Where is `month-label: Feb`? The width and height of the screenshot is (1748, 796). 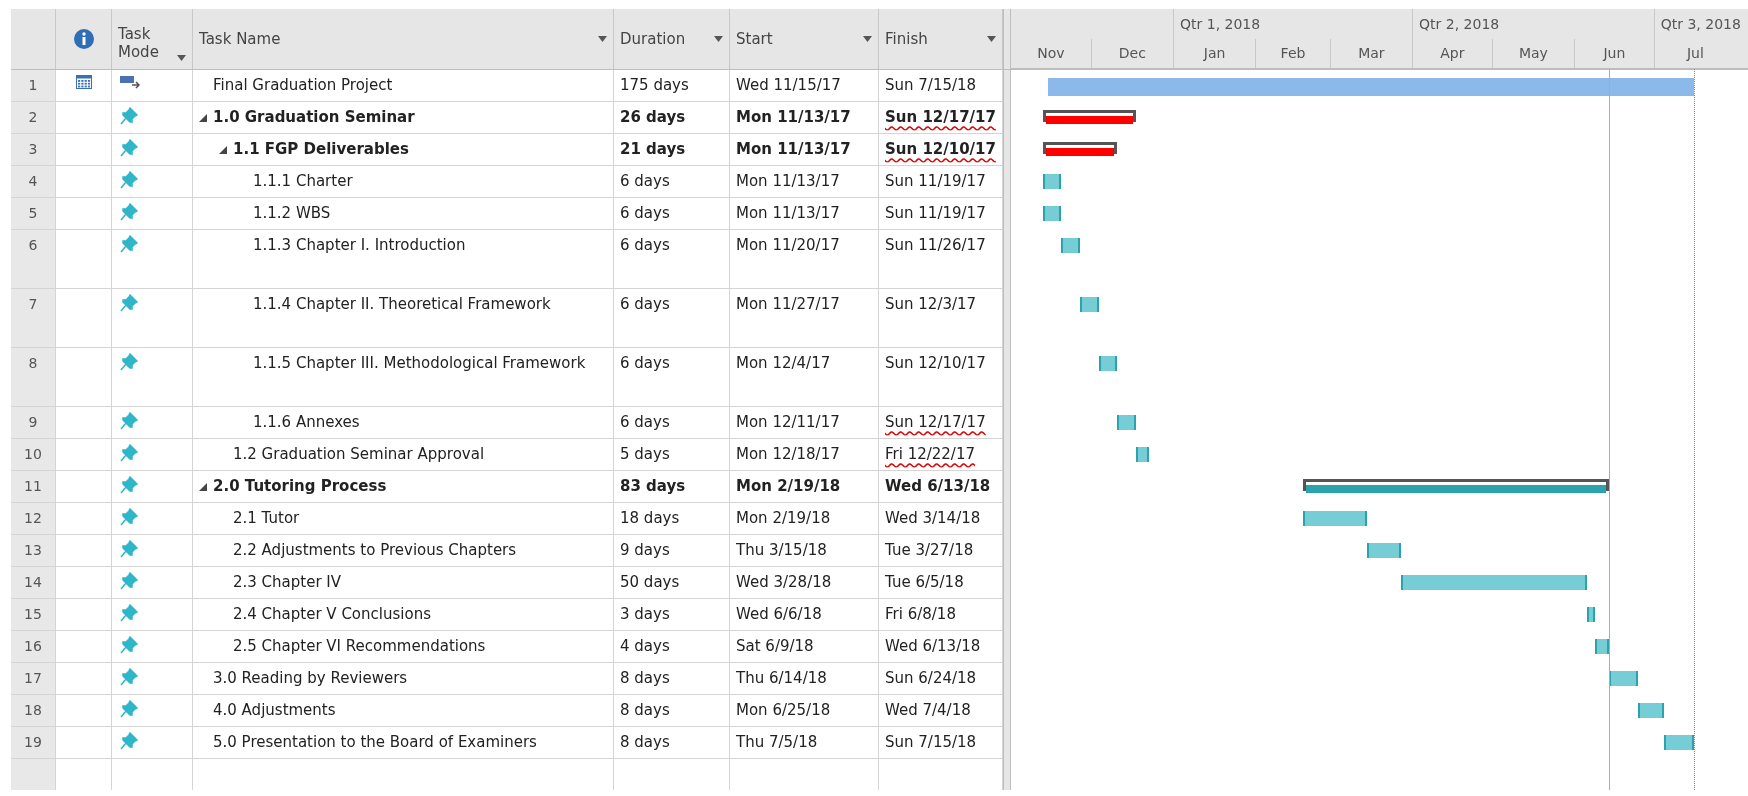
month-label: Feb is located at coordinates (1292, 53).